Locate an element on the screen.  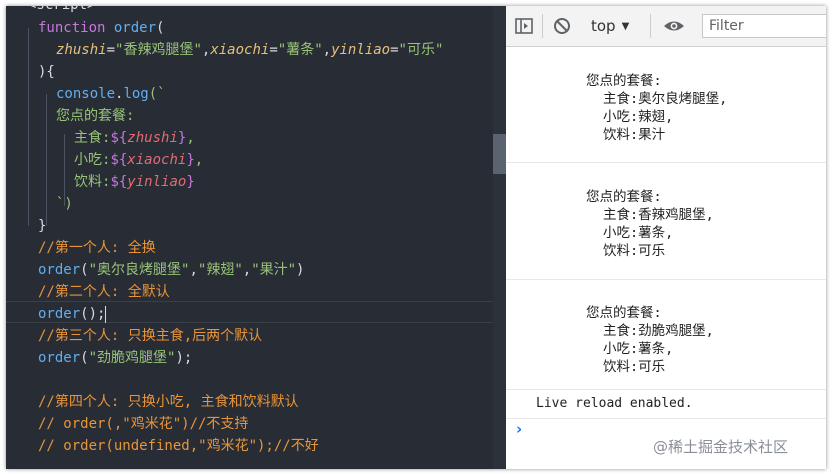
console-log-entry: 您点的套餐: 主食:劲脆鸡腿堡, 小吃:薯条, 饮料:可乐 is located at coordinates (666, 335).